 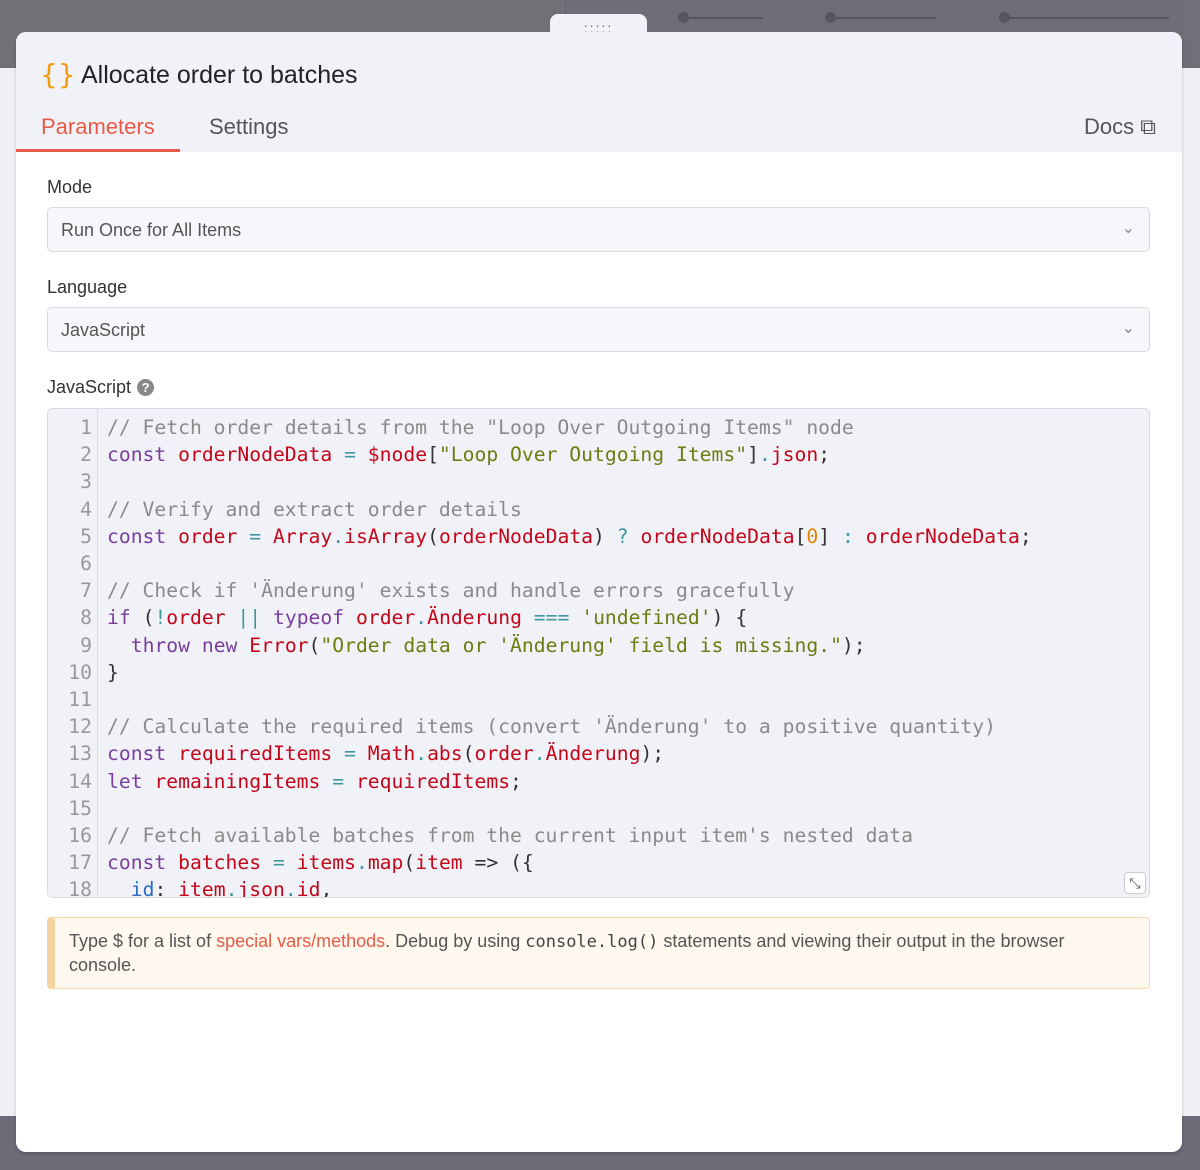 I want to click on code-token: ) {, so click(x=729, y=618).